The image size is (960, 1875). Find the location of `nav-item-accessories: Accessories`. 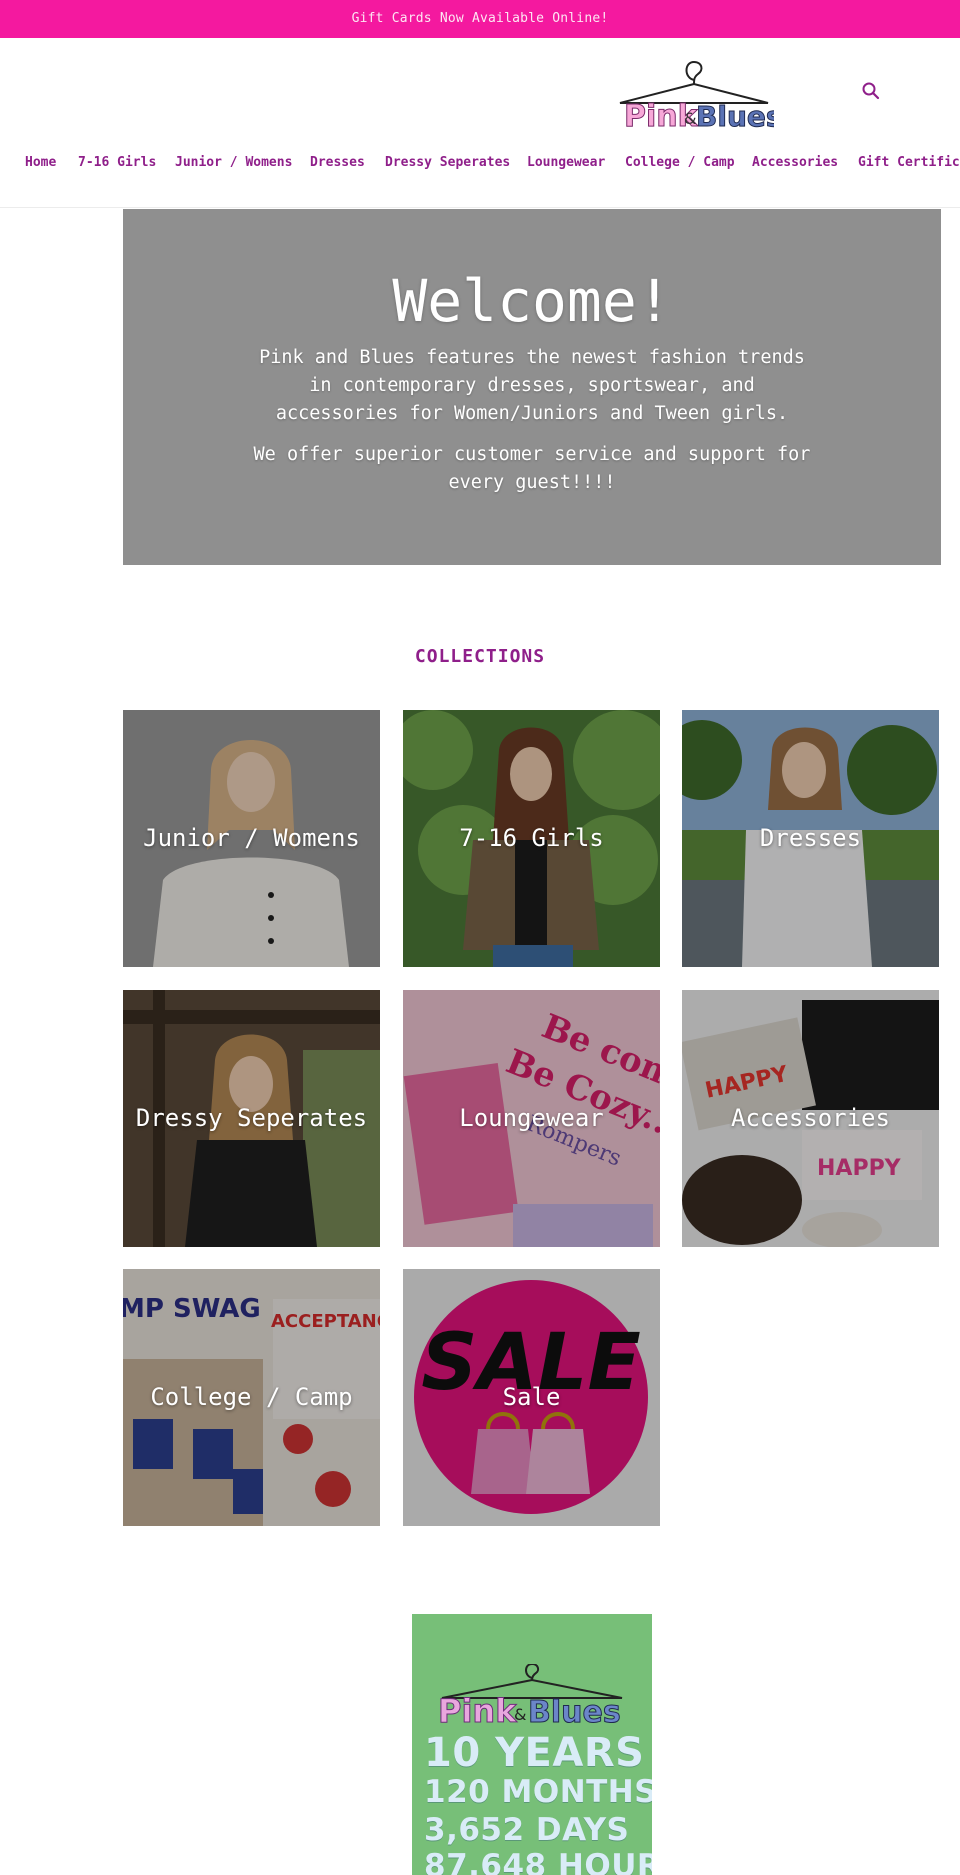

nav-item-accessories: Accessories is located at coordinates (795, 163).